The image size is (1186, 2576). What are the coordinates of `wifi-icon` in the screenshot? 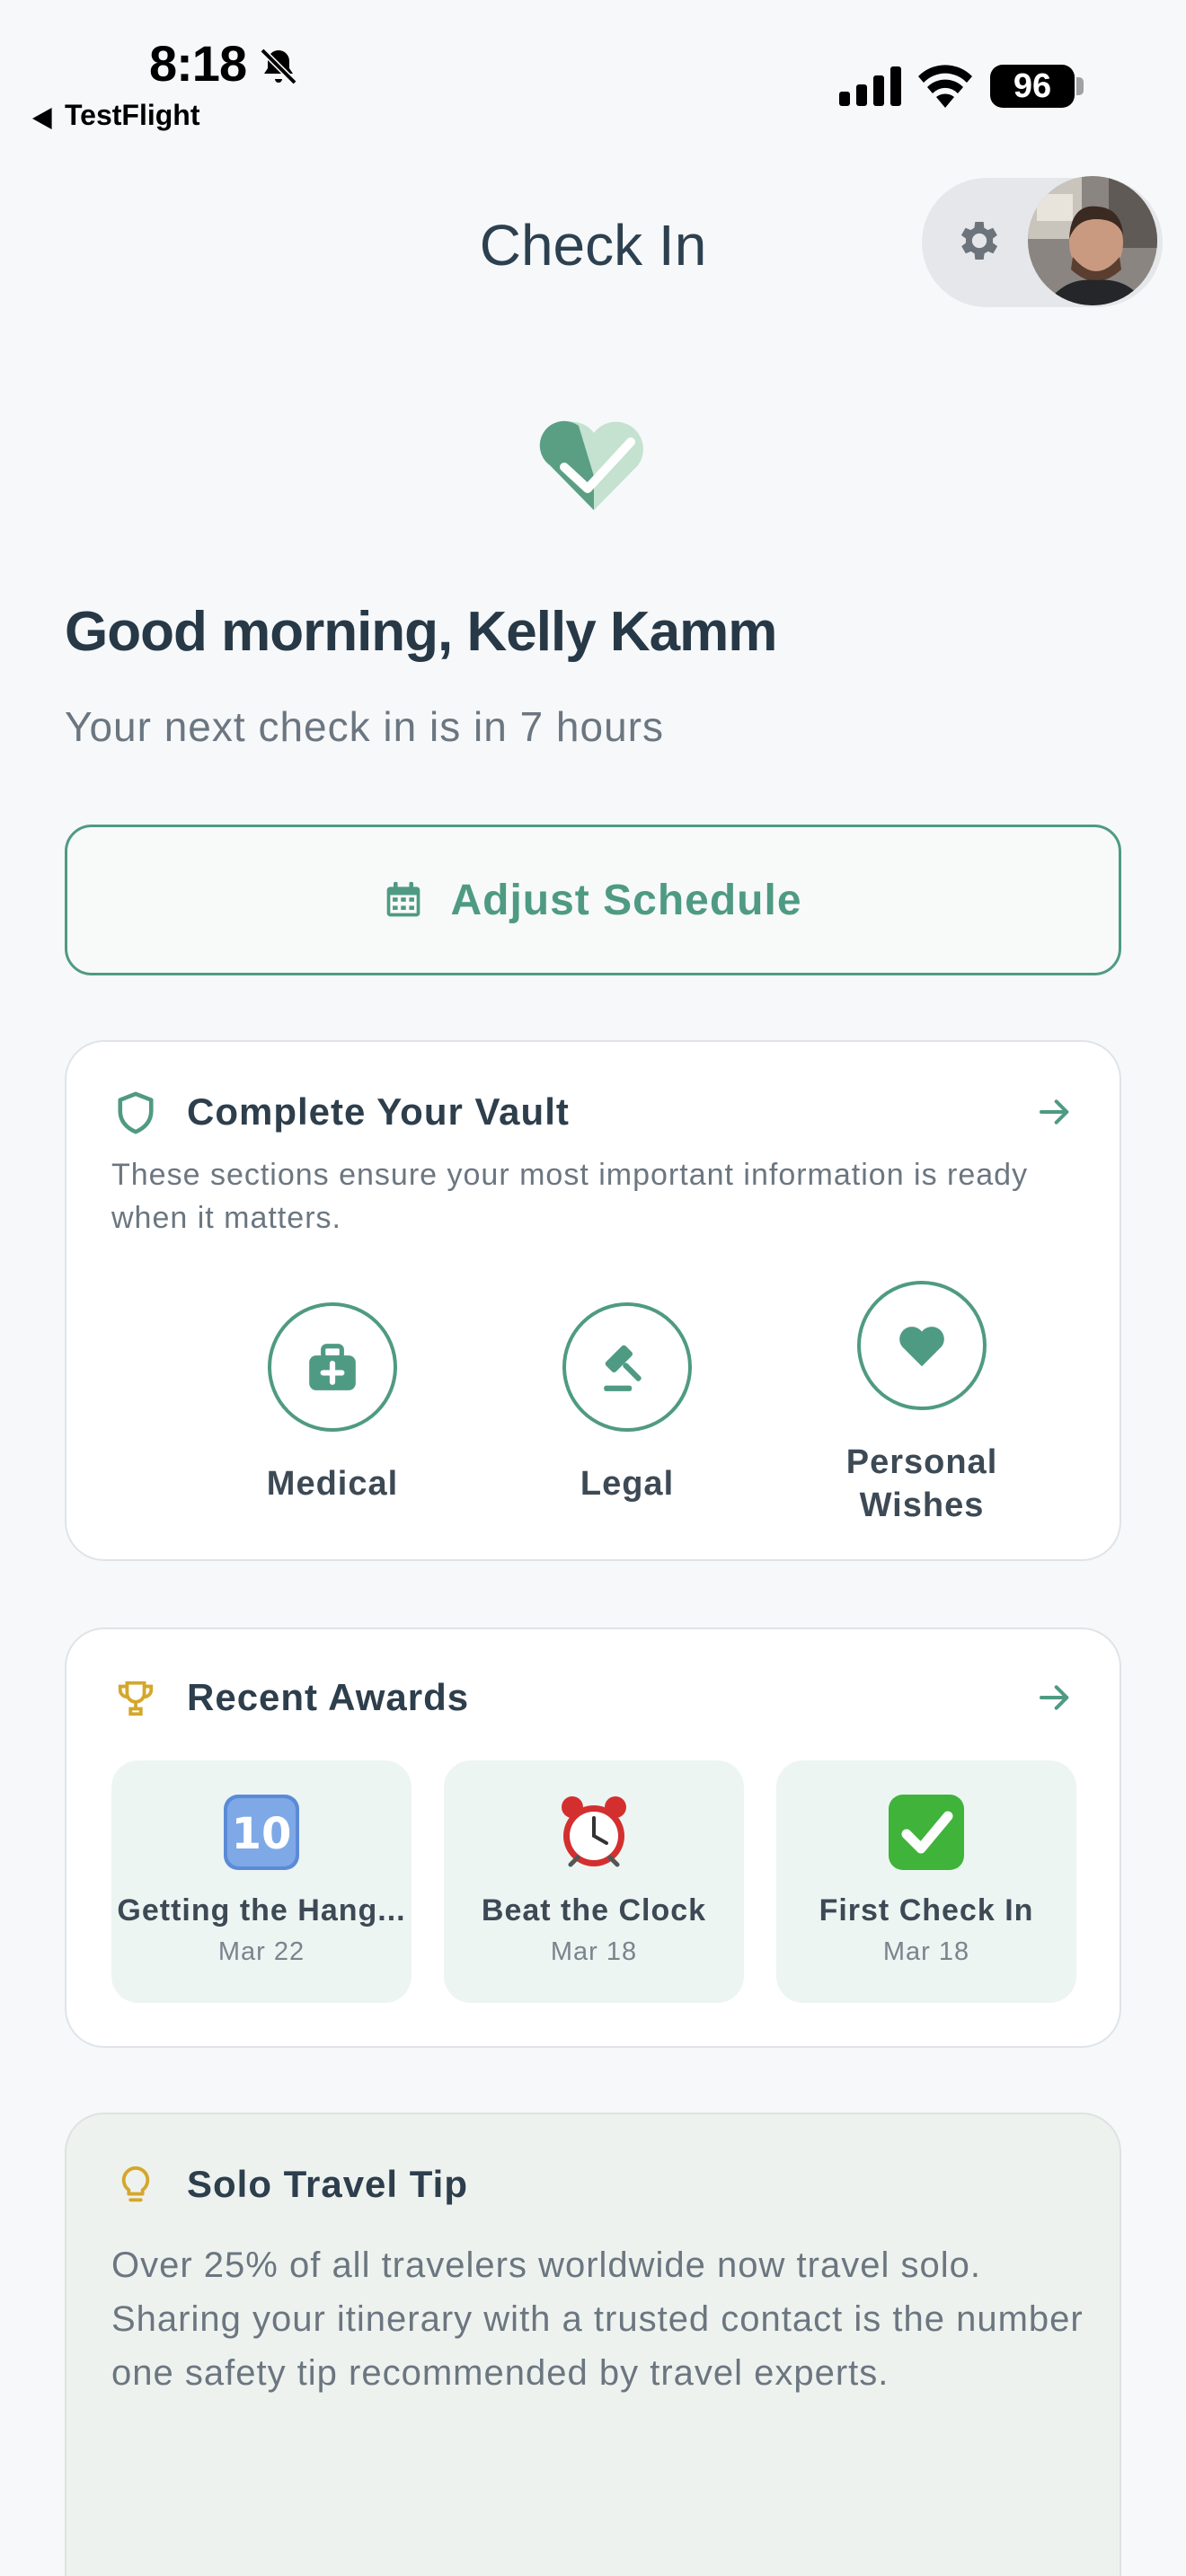 It's located at (945, 86).